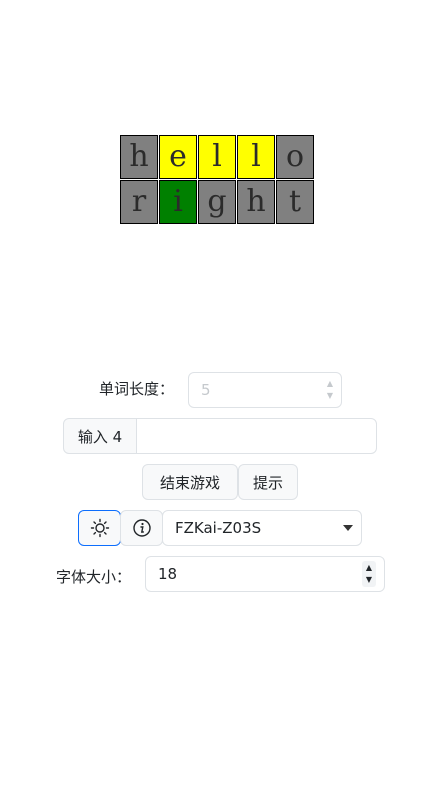 This screenshot has height=800, width=440. I want to click on font-size-label: 字体大小：, so click(94, 577).